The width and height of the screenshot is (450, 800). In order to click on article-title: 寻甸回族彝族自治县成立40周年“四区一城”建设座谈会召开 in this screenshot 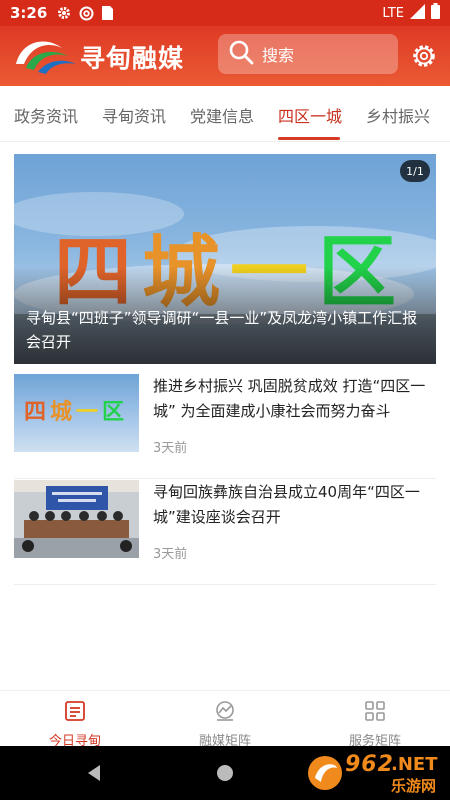, I will do `click(286, 504)`.